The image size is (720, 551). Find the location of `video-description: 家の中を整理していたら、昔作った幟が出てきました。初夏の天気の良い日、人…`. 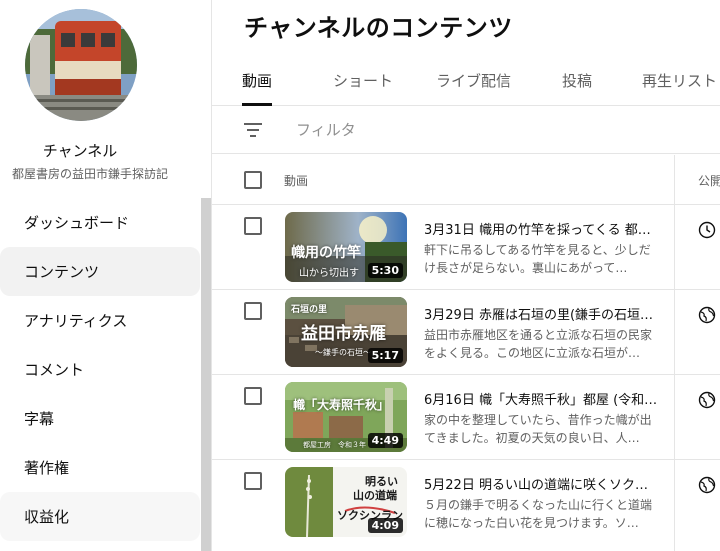

video-description: 家の中を整理していたら、昔作った幟が出てきました。初夏の天気の良い日、人… is located at coordinates (538, 429).